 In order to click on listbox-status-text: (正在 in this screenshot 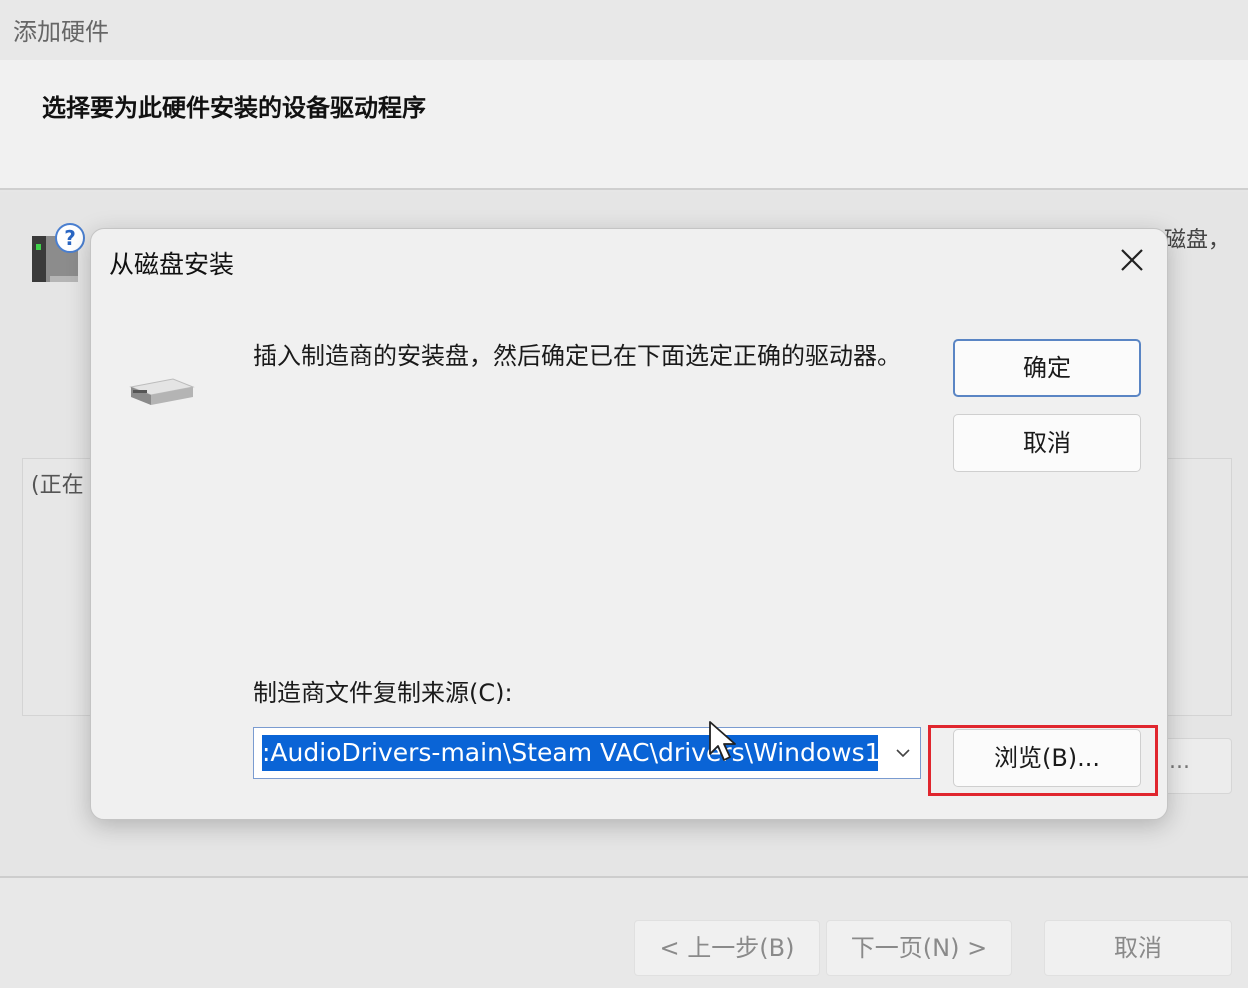, I will do `click(57, 485)`.